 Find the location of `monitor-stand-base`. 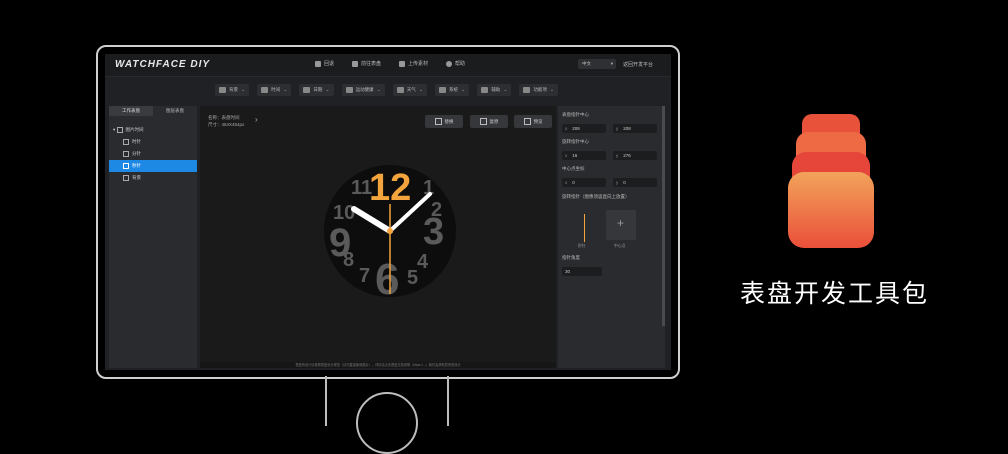

monitor-stand-base is located at coordinates (387, 423).